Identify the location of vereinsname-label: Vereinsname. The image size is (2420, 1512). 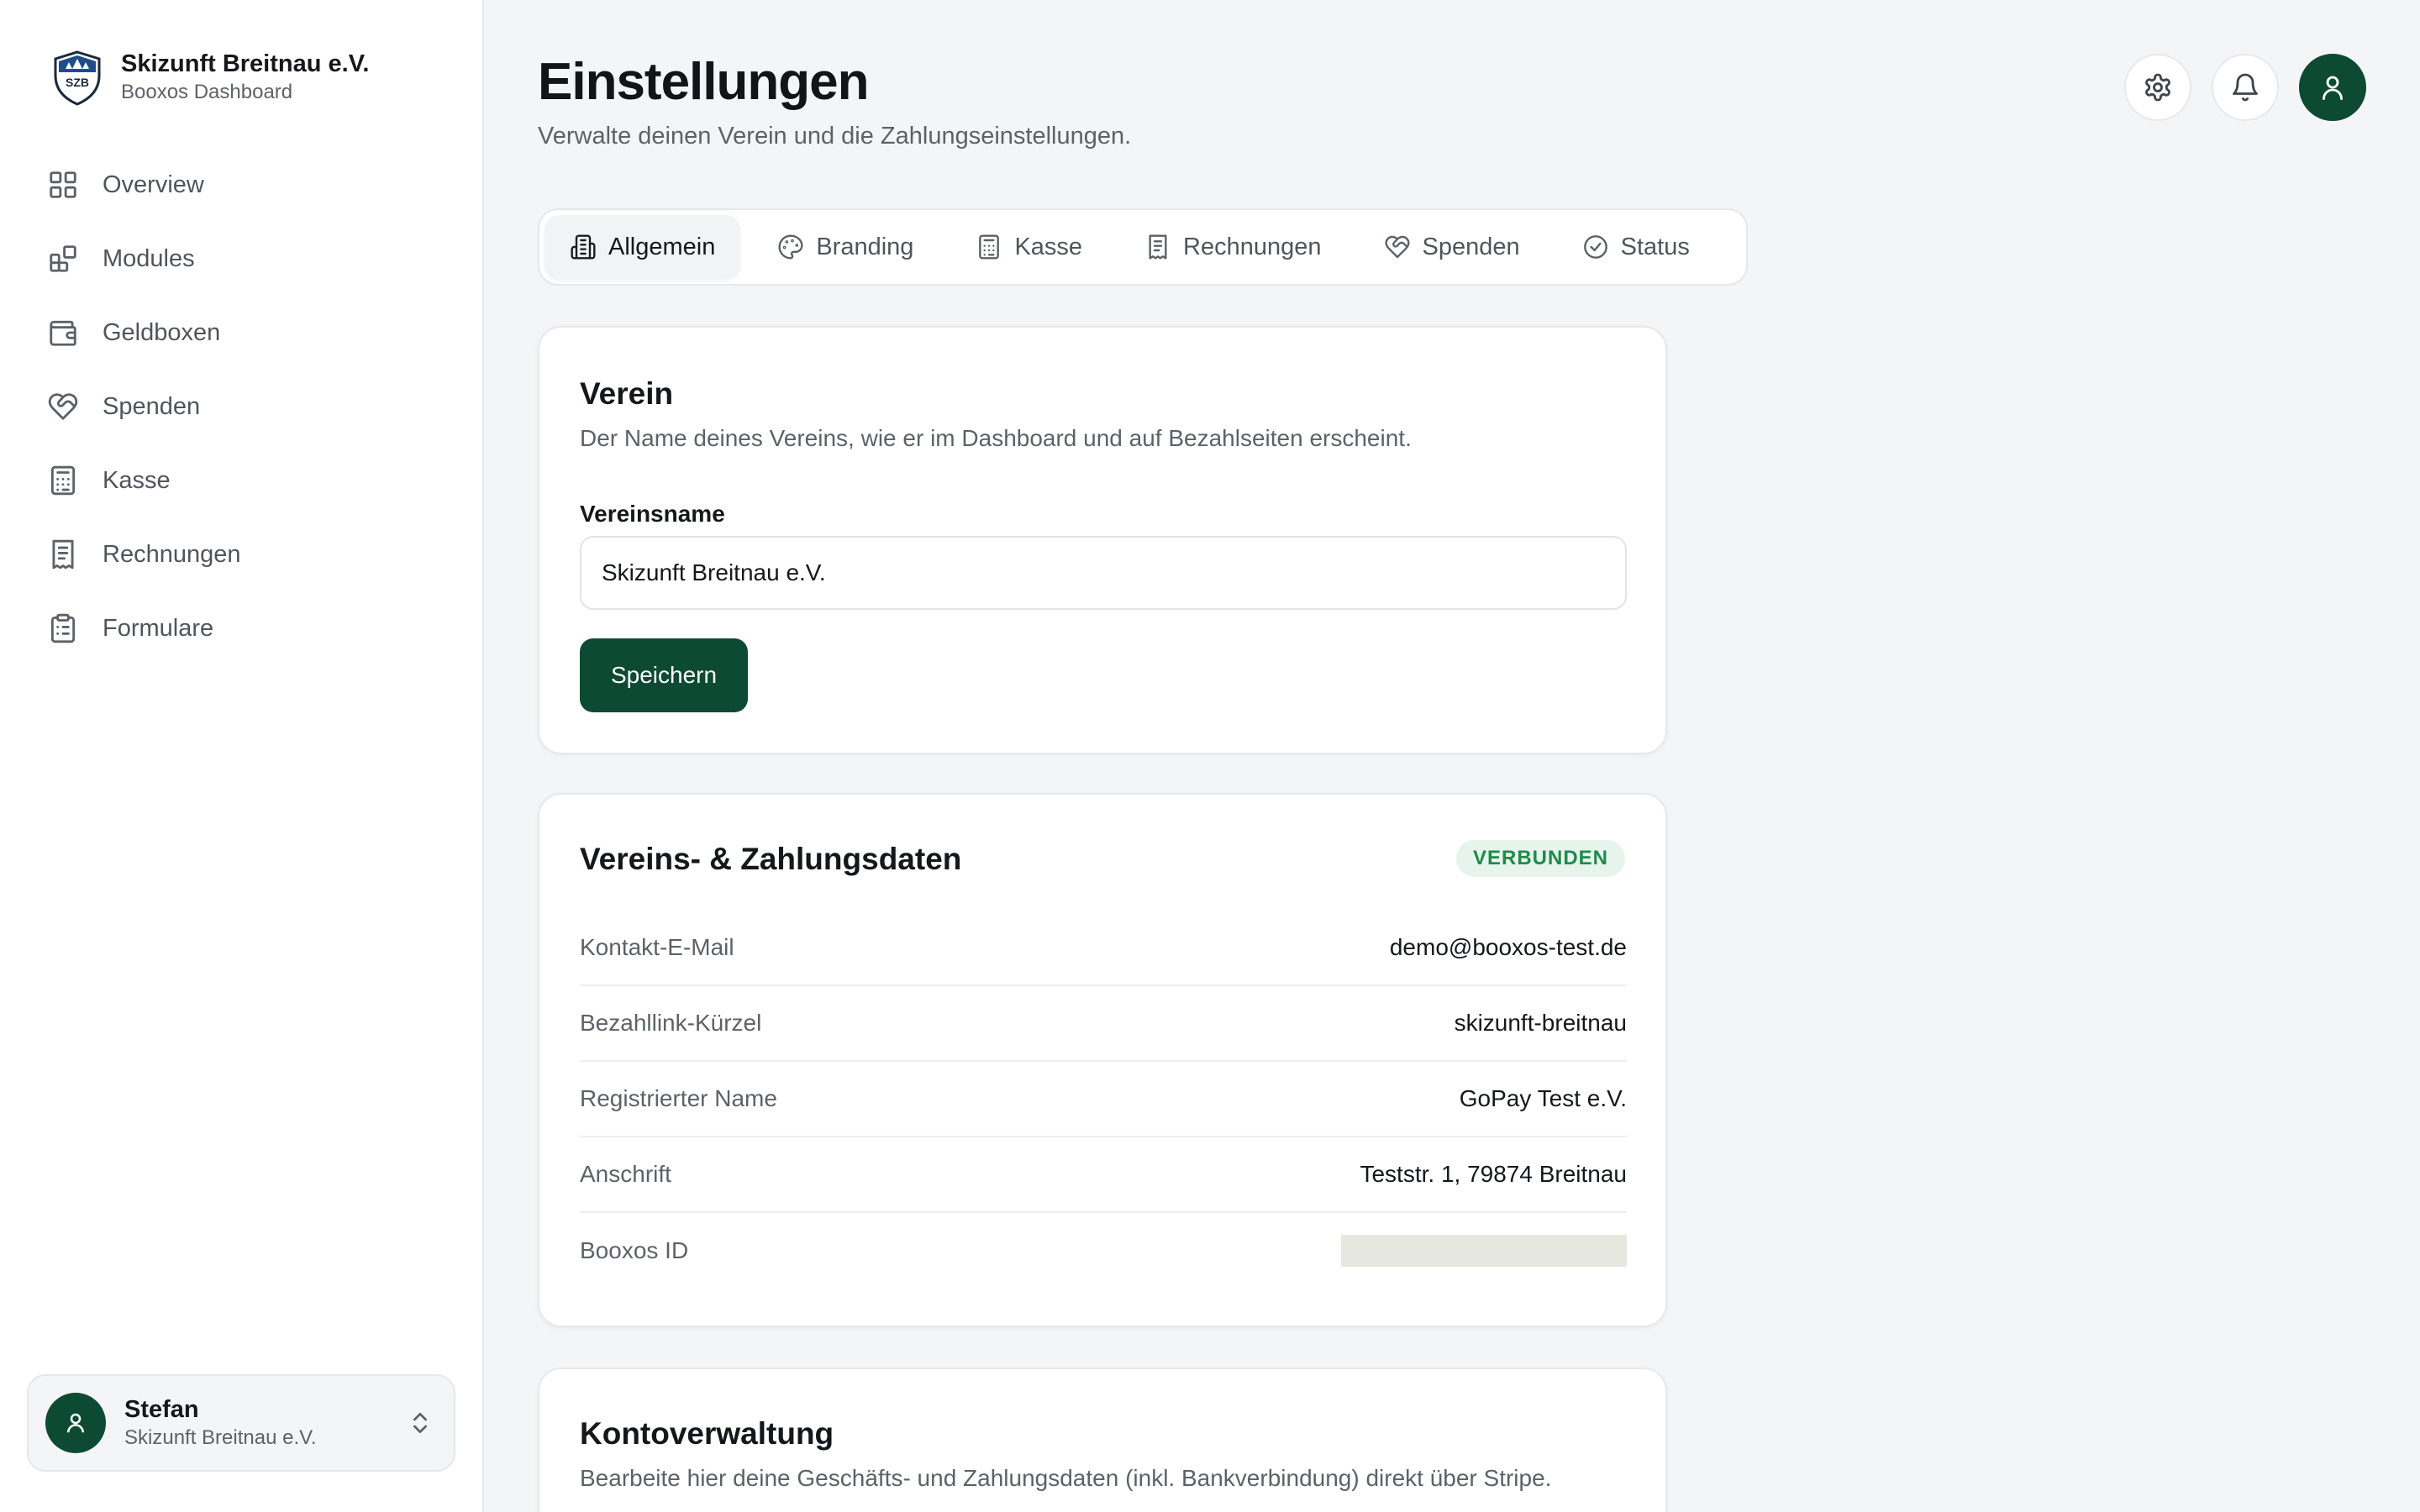
(652, 514).